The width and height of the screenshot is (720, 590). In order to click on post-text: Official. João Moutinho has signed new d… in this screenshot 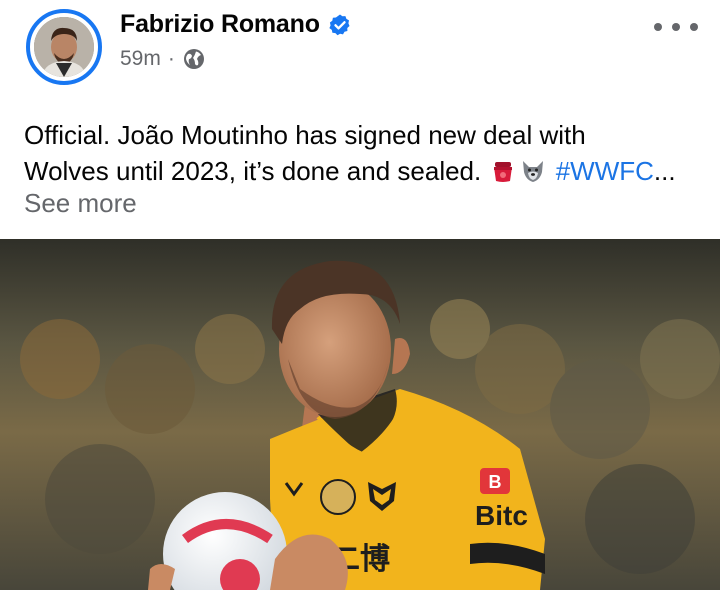, I will do `click(364, 153)`.